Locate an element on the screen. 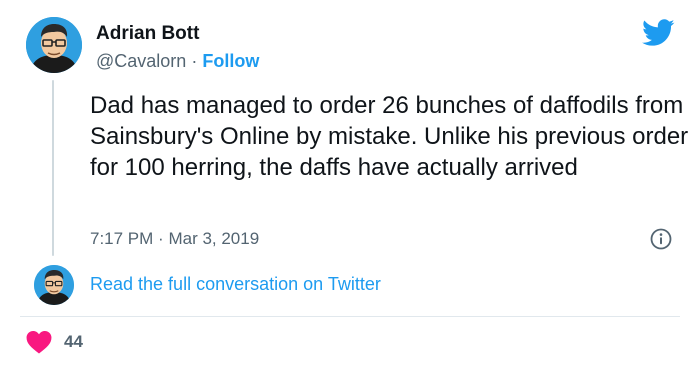  avatar-cartoon-portrait is located at coordinates (54, 45).